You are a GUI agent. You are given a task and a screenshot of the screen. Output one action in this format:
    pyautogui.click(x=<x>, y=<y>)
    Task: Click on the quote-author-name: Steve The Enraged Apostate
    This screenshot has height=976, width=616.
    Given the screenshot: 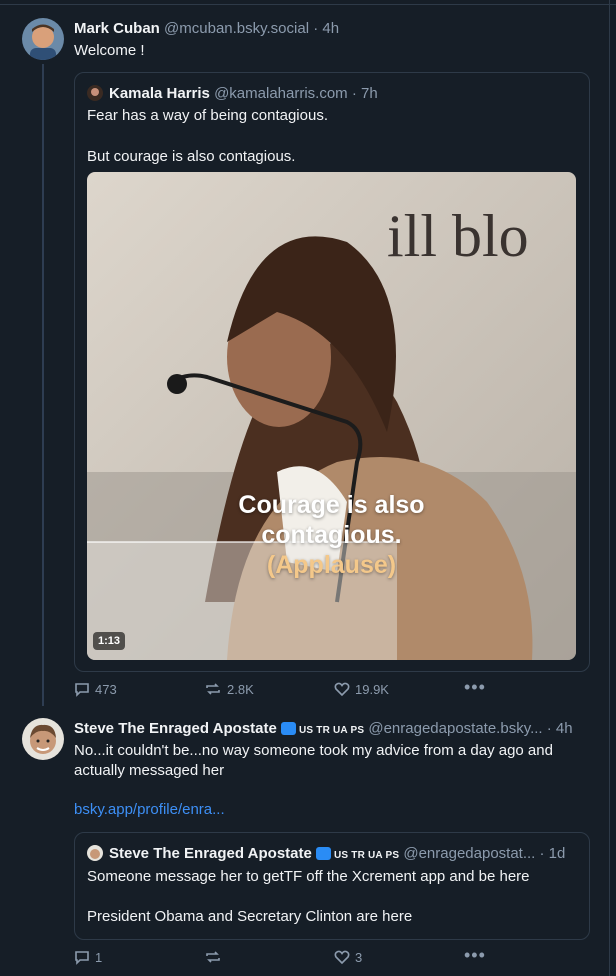 What is the action you would take?
    pyautogui.click(x=210, y=853)
    